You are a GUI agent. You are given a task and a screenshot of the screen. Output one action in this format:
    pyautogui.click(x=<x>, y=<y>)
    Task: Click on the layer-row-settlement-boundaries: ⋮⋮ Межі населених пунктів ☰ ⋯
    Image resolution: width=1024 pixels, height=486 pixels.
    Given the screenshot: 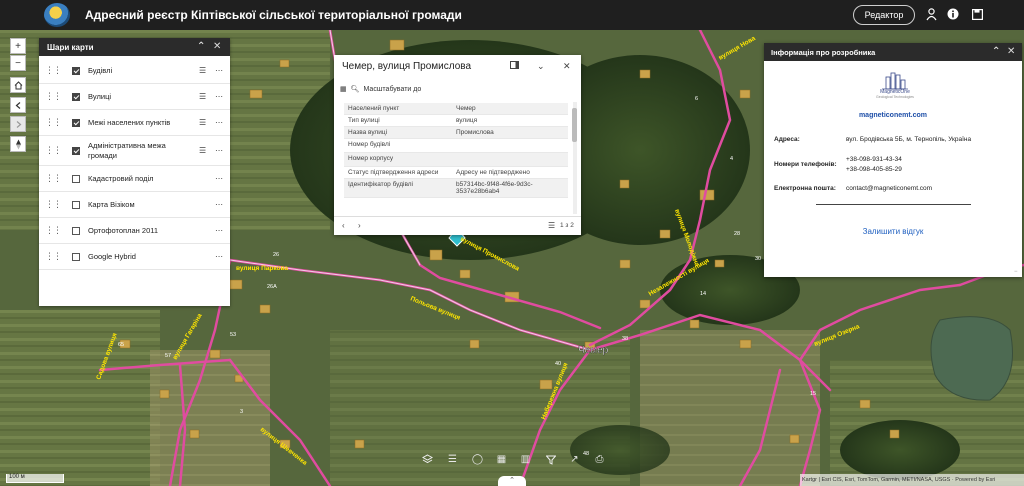 What is the action you would take?
    pyautogui.click(x=134, y=123)
    